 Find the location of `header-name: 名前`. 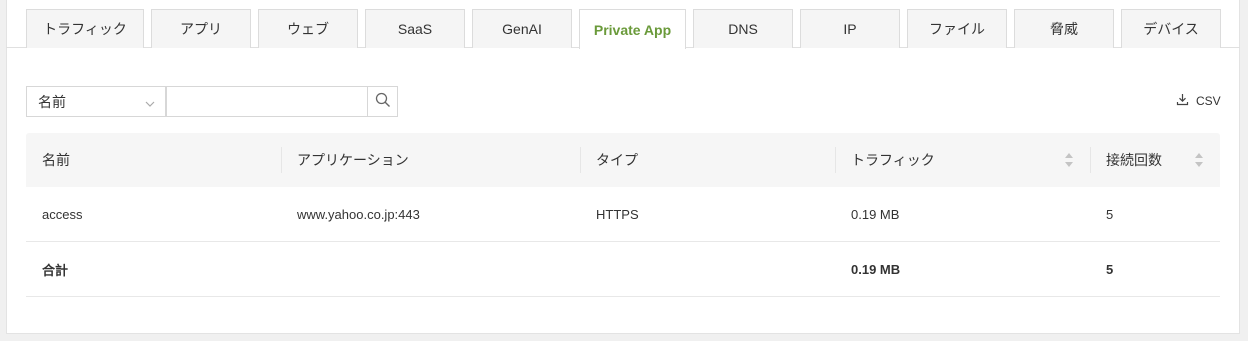

header-name: 名前 is located at coordinates (153, 160).